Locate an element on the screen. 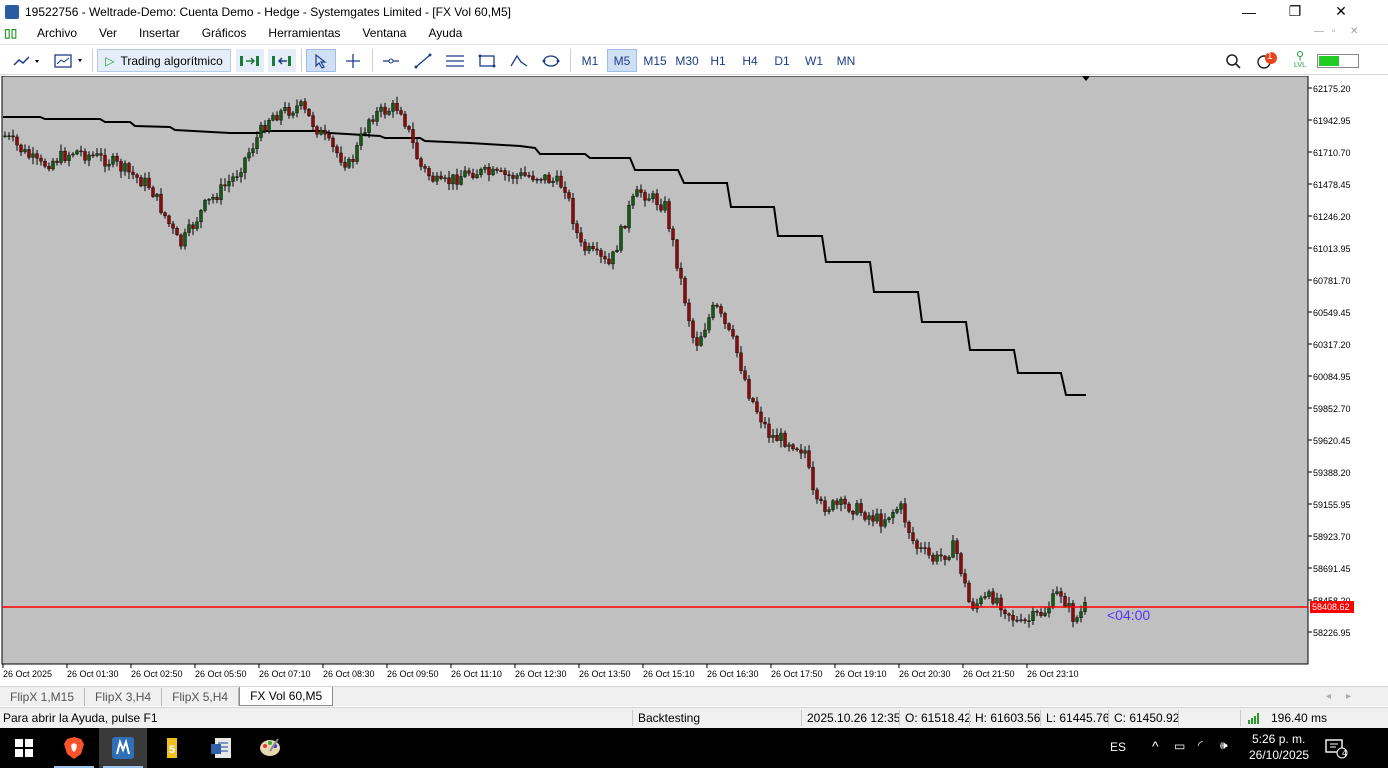  trendline-icon is located at coordinates (423, 60).